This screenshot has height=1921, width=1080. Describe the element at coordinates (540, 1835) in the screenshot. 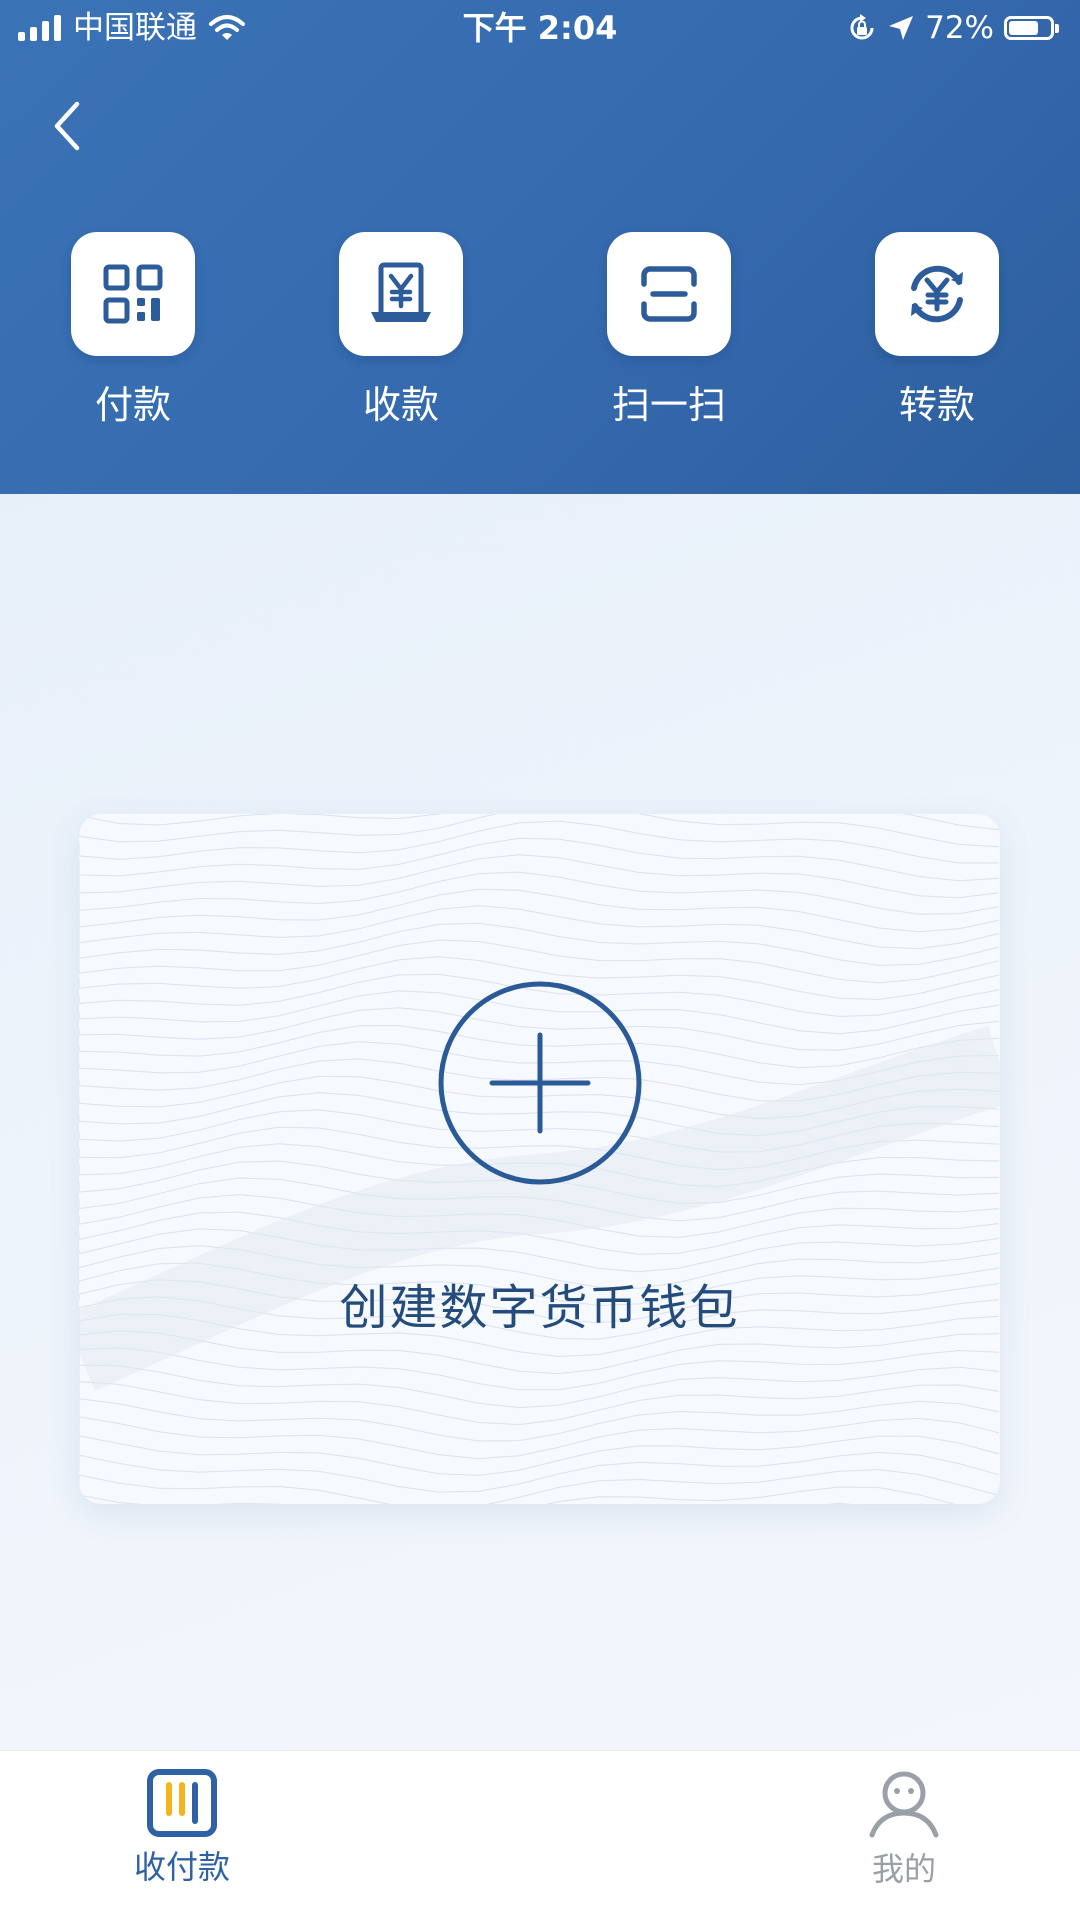

I see `tab-bar: 收付款 我的` at that location.